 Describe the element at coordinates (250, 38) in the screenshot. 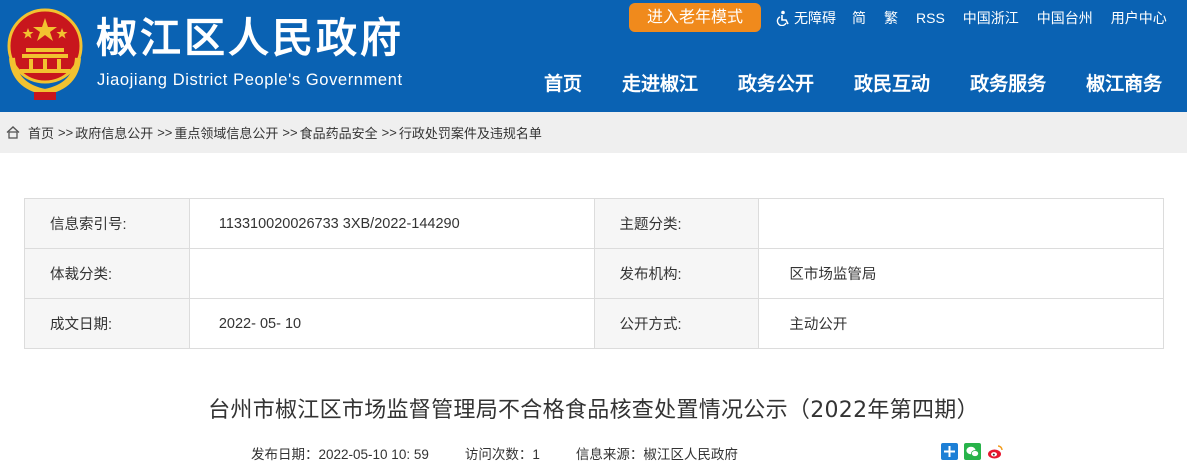

I see `site-title: 椒江区人民政府` at that location.